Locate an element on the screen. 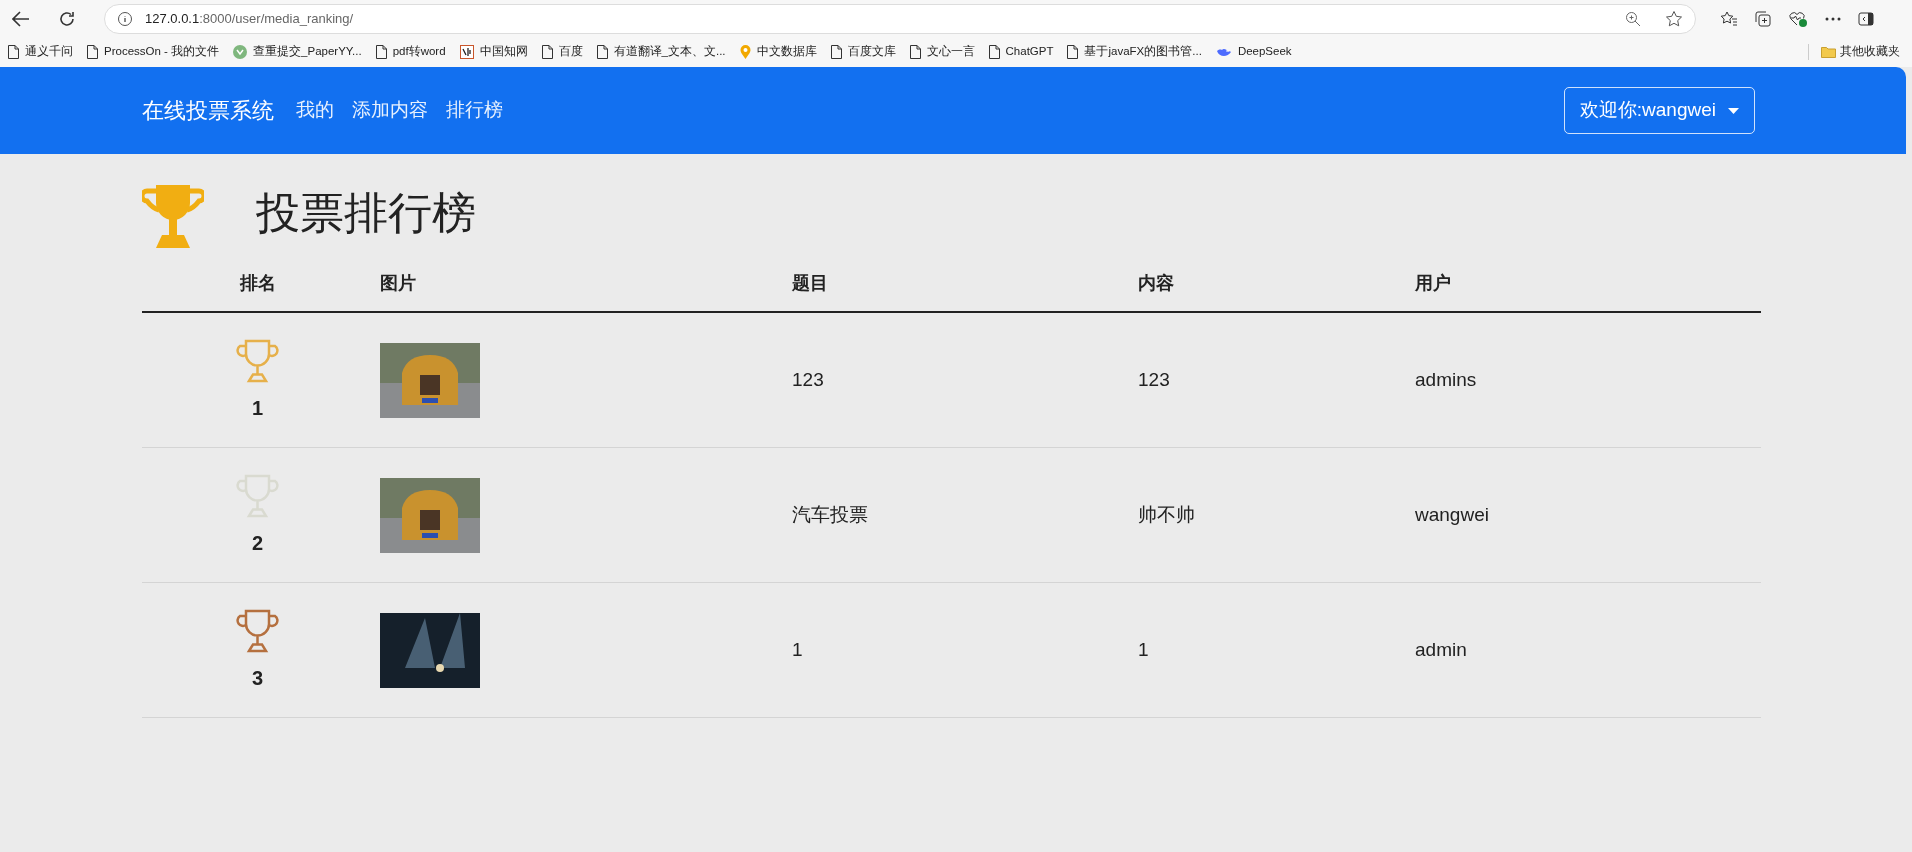 The image size is (1912, 852). brand-link: 在线投票系统 is located at coordinates (208, 110).